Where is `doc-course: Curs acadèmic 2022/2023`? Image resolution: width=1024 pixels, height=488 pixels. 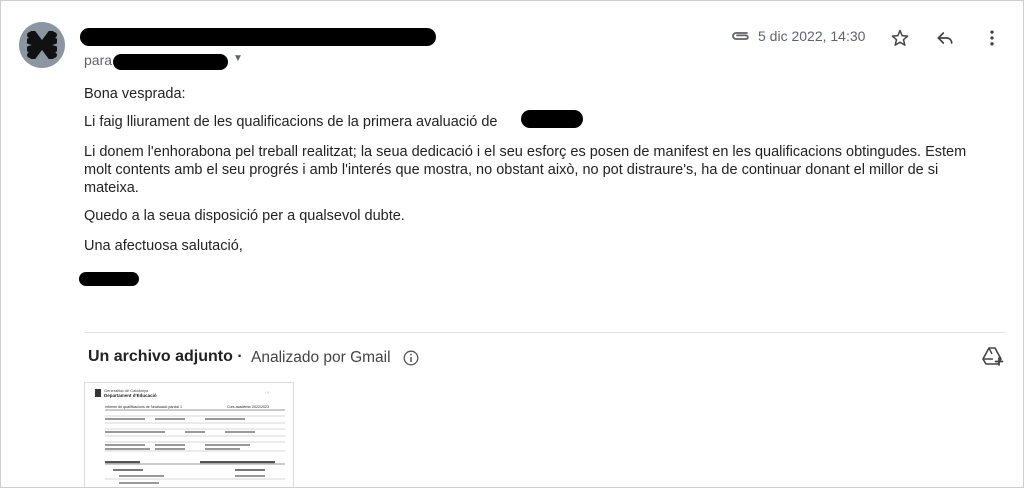
doc-course: Curs acadèmic 2022/2023 is located at coordinates (248, 407).